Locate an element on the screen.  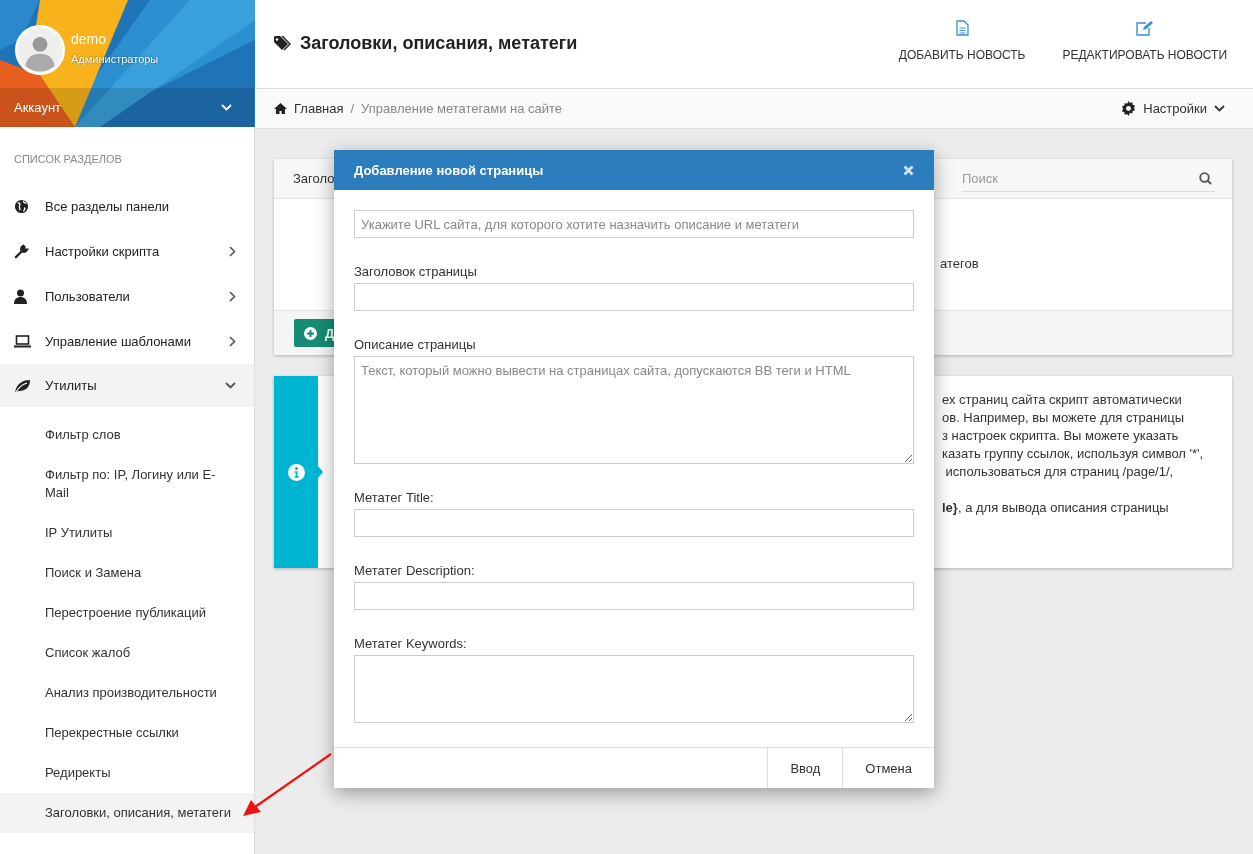
input-field: Укажите URL сайта, для которого хотите назначить описание и метатеги is located at coordinates (634, 224).